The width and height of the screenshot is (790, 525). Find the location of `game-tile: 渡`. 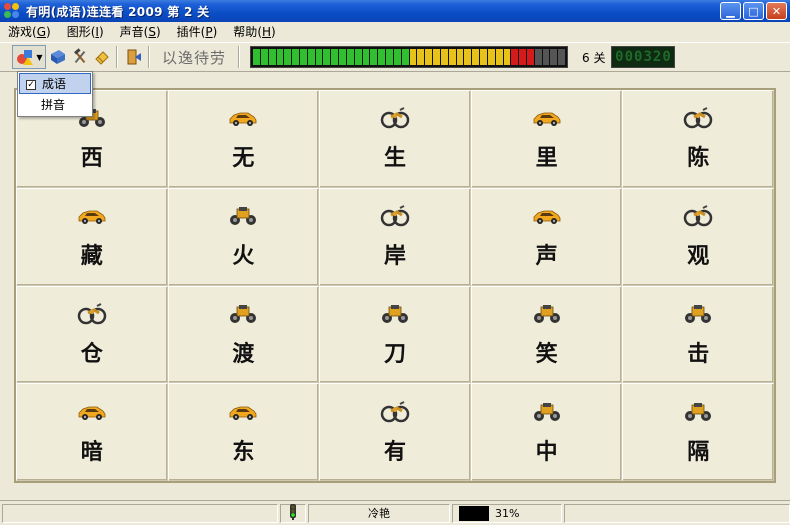

game-tile: 渡 is located at coordinates (243, 334).